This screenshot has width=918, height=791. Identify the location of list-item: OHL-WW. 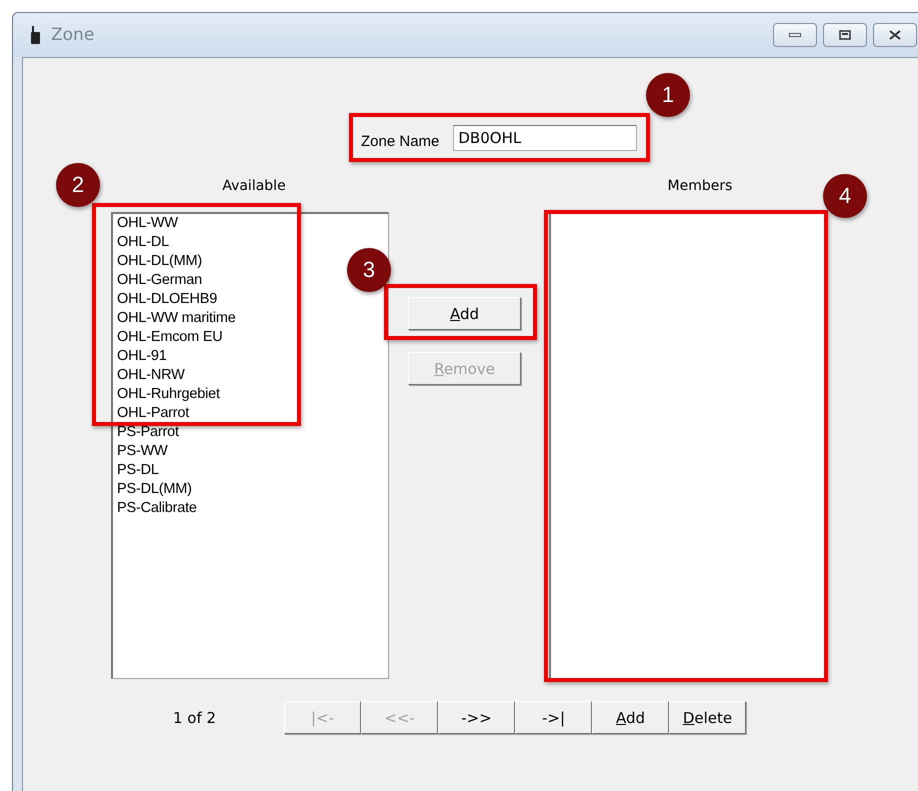
(147, 223).